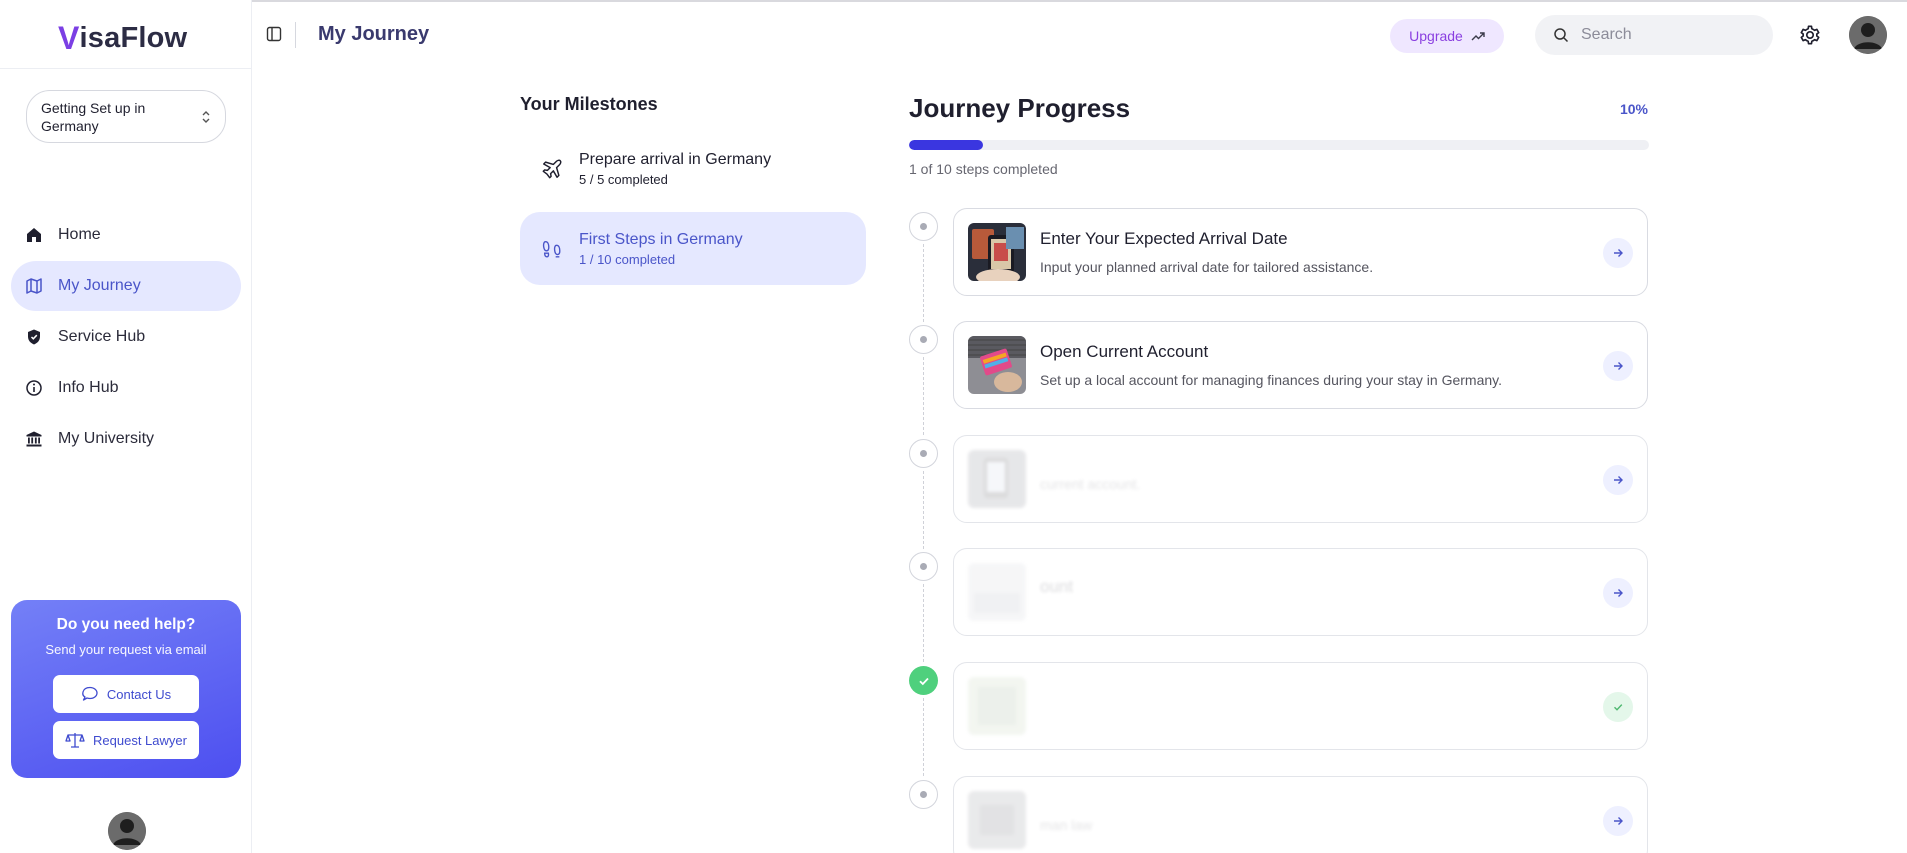 This screenshot has height=853, width=1907. Describe the element at coordinates (69, 37) in the screenshot. I see `logo-mark: V` at that location.